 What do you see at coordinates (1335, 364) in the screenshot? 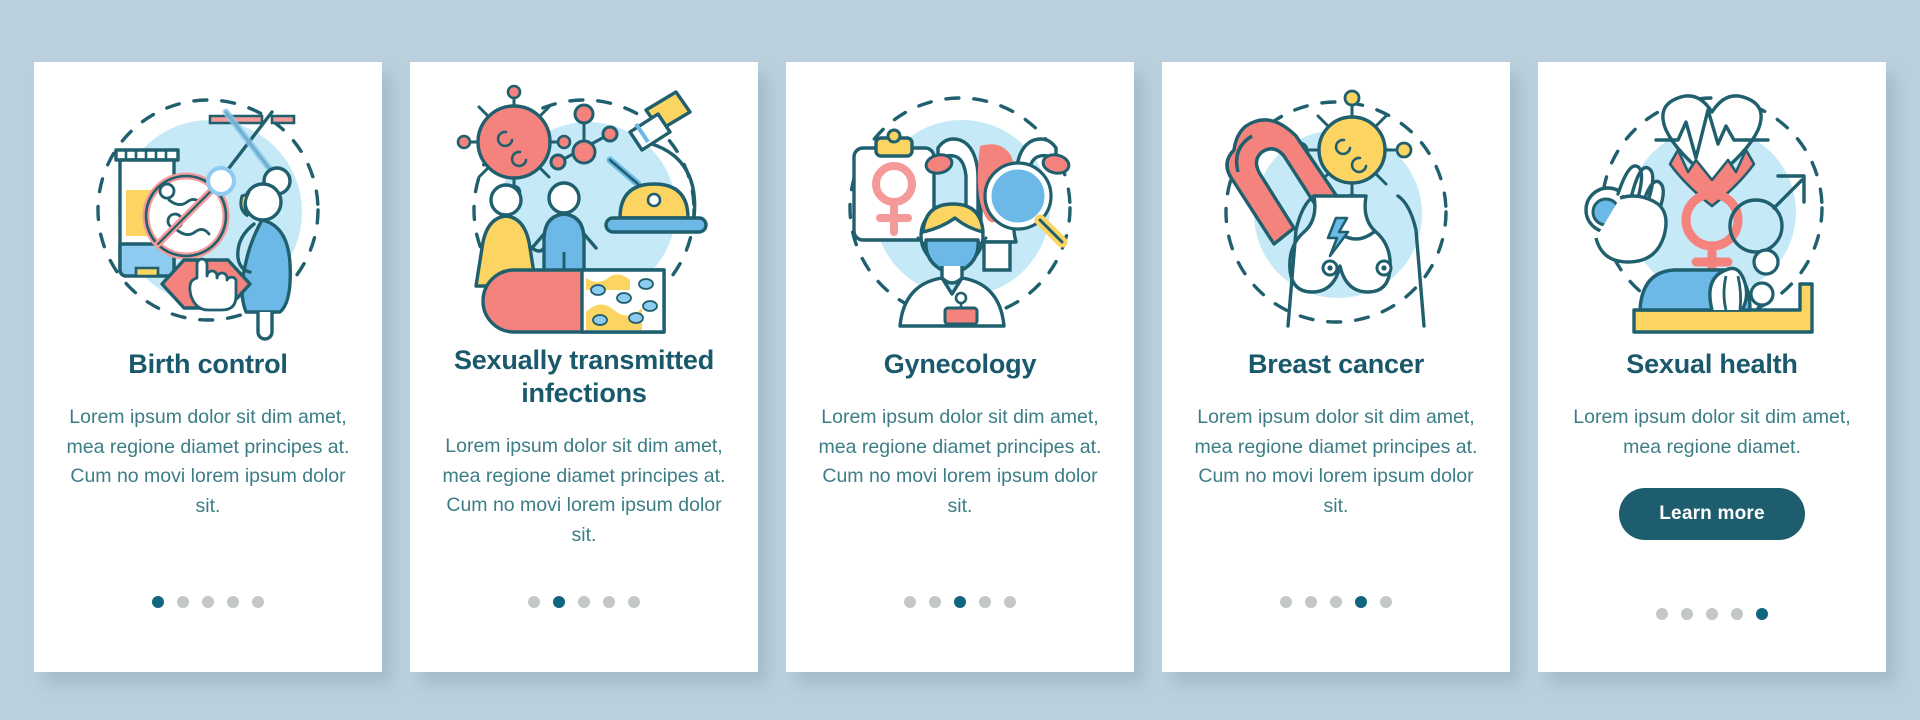
I see `page-title: Breast cancer` at bounding box center [1335, 364].